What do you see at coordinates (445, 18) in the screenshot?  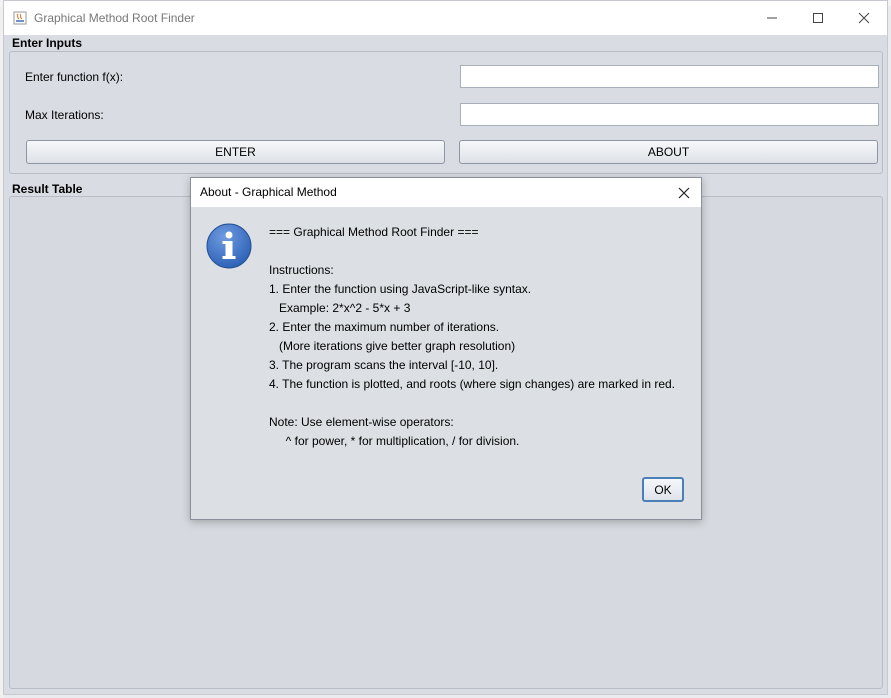 I see `window-titlebar: Graphical Method Root Finder` at bounding box center [445, 18].